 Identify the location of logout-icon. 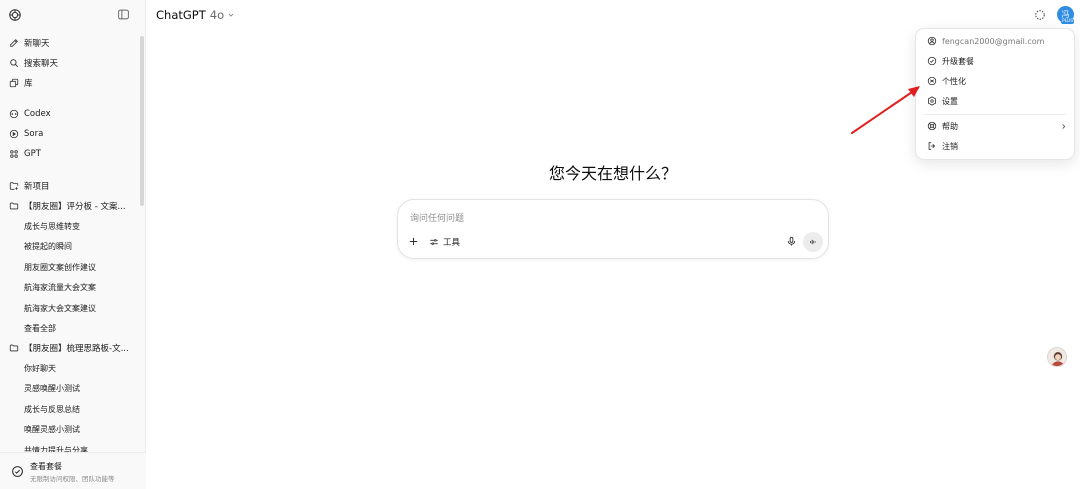
(932, 146).